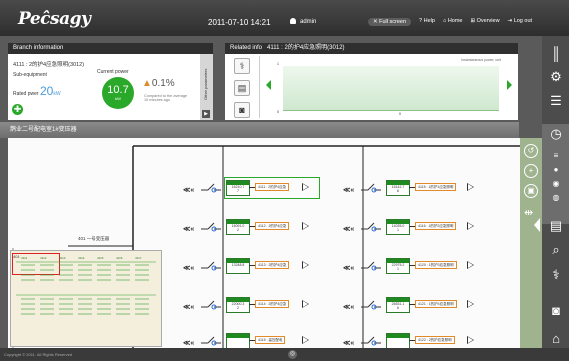  What do you see at coordinates (278, 64) in the screenshot?
I see `chart-y-top: 1` at bounding box center [278, 64].